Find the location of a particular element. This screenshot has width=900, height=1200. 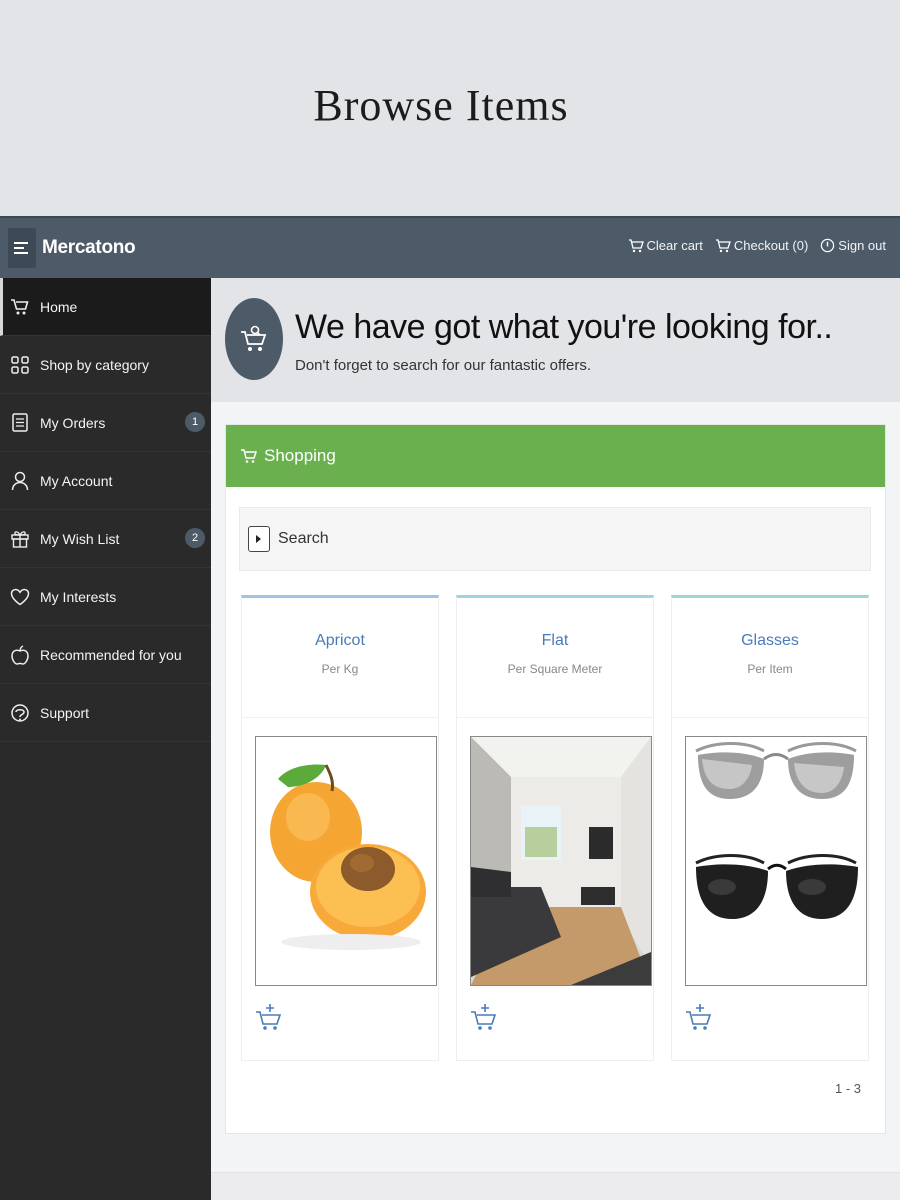

brand-name: Mercatono is located at coordinates (89, 248).